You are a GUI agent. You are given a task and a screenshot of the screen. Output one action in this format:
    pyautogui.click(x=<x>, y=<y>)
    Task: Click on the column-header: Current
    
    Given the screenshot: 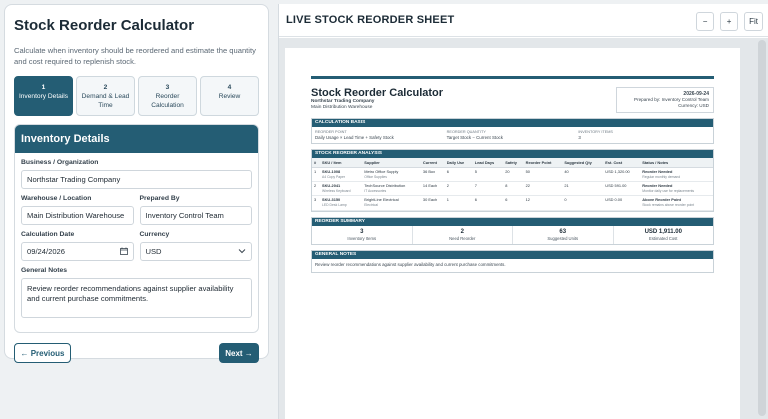 What is the action you would take?
    pyautogui.click(x=432, y=163)
    